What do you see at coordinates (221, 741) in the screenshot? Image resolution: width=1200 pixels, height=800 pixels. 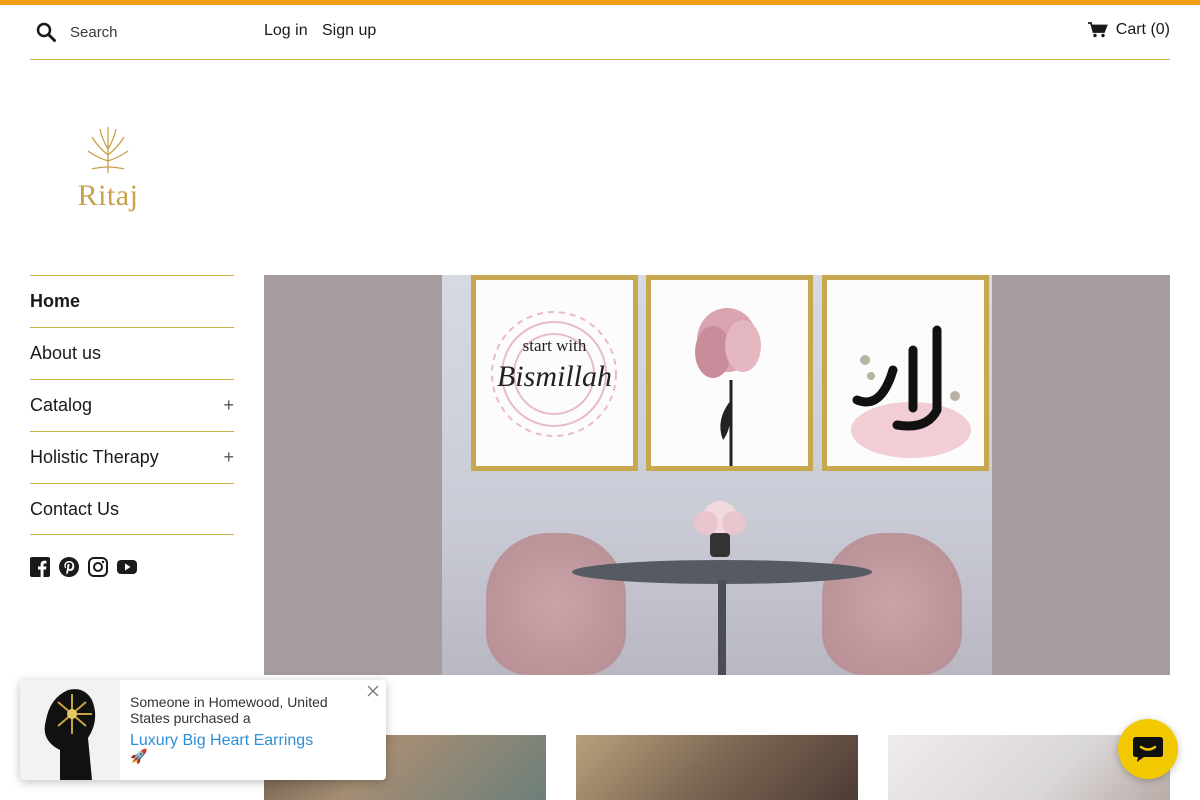 I see `popup-product-link: Luxury Big Heart Earrings` at bounding box center [221, 741].